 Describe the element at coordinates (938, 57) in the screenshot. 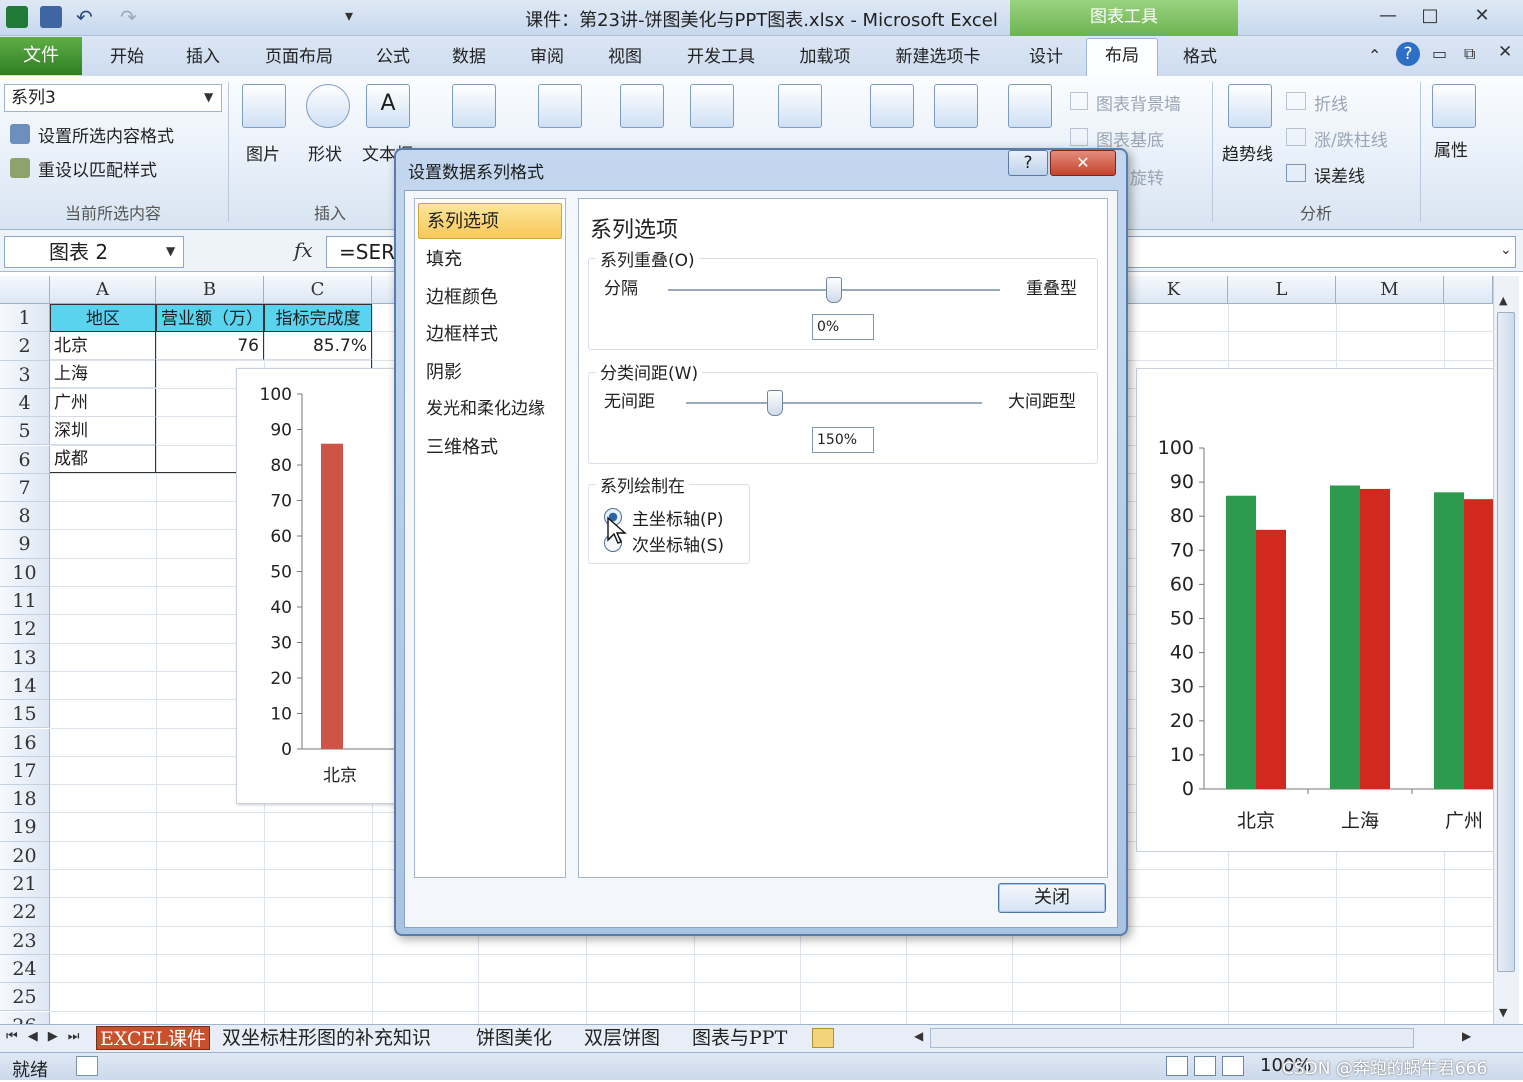

I see `tab-new: 新建选项卡` at that location.